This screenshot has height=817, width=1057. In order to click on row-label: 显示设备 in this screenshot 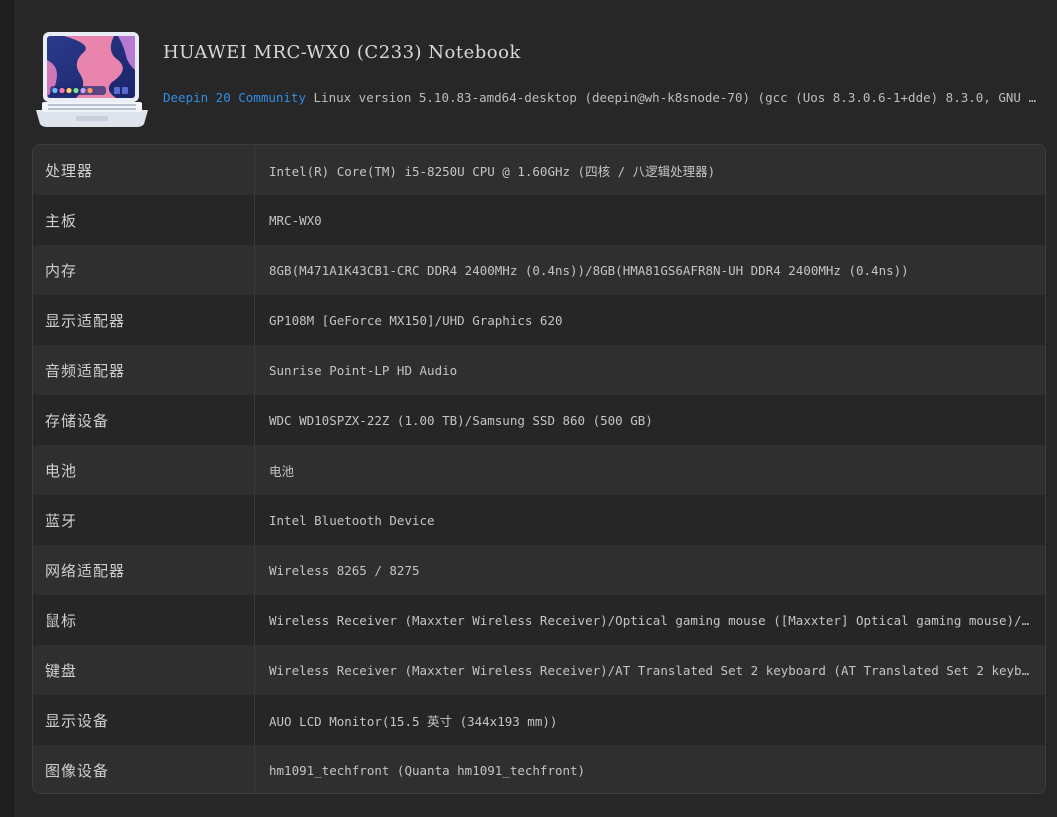, I will do `click(144, 720)`.